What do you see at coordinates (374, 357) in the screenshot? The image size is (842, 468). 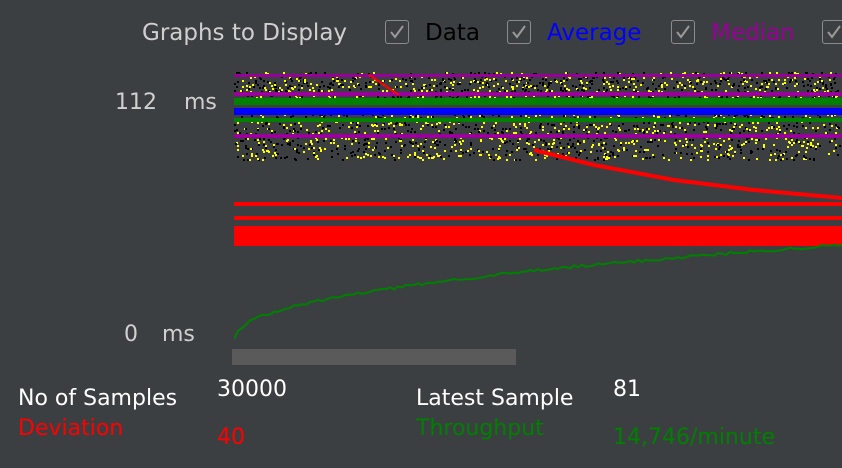 I see `graph-horizontal-scrollbar` at bounding box center [374, 357].